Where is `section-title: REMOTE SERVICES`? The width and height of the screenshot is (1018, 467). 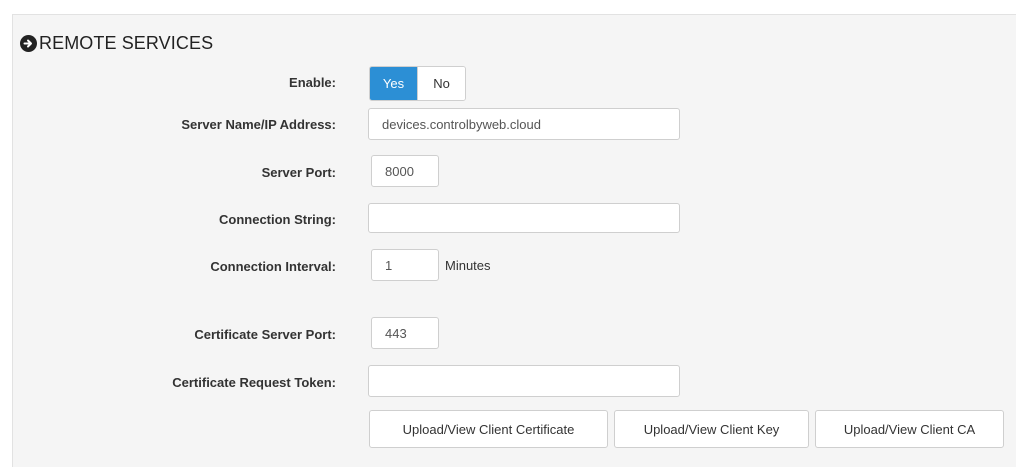 section-title: REMOTE SERVICES is located at coordinates (126, 42).